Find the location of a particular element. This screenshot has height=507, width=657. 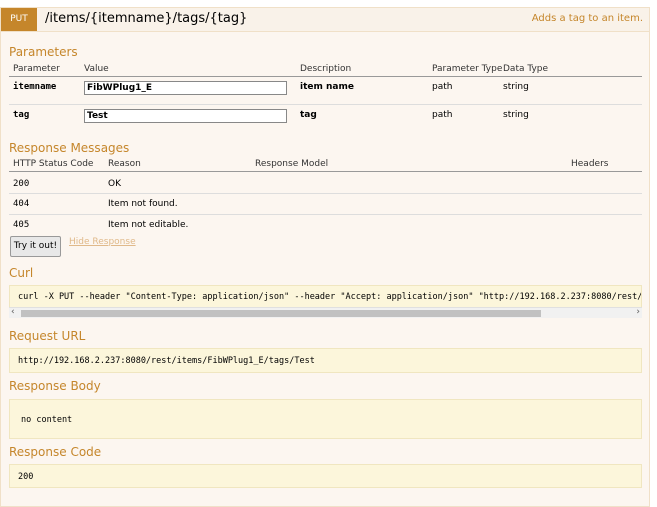

response-code-405: 405 is located at coordinates (21, 225).